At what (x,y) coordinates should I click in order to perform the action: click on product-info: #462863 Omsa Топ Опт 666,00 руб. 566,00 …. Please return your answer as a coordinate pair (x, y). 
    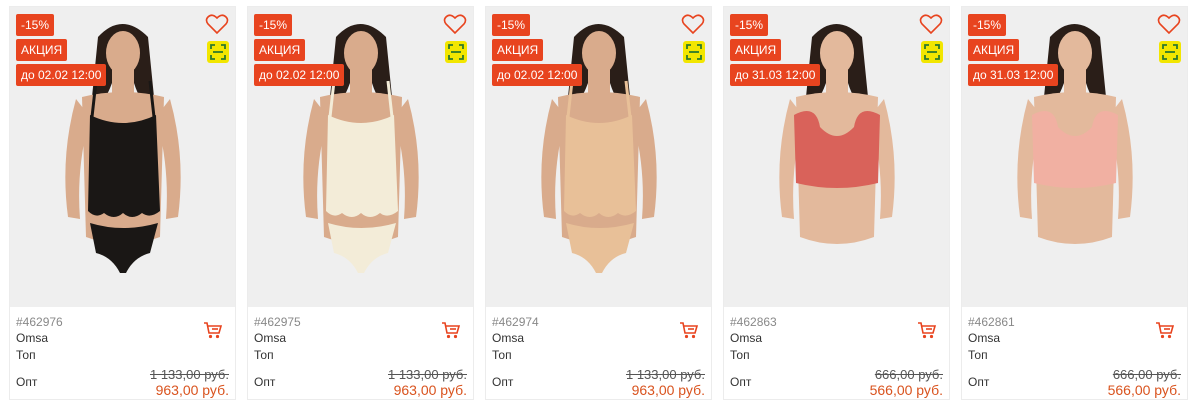
    Looking at the image, I should click on (836, 354).